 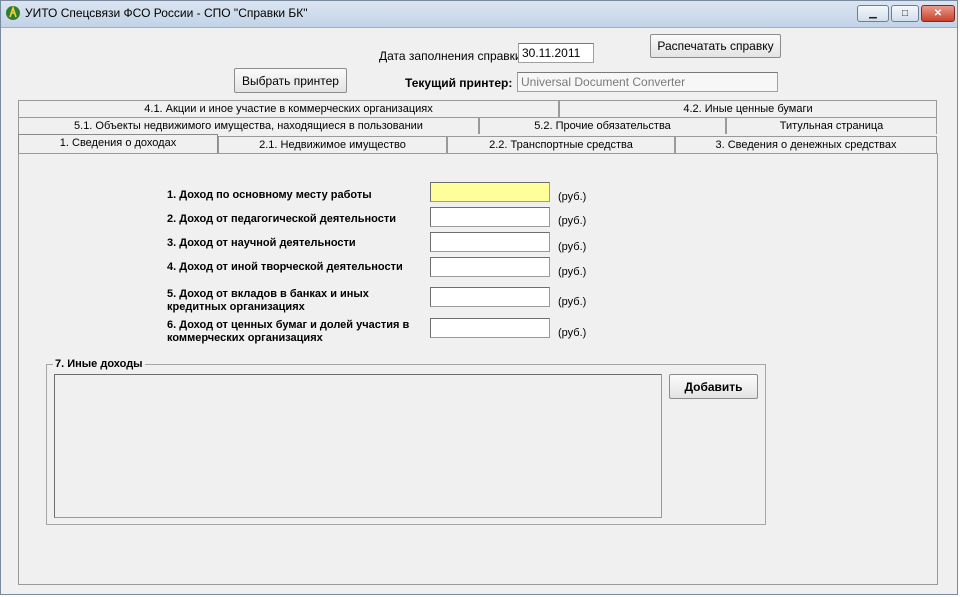 I want to click on current-printer-label: Текущий принтер:, so click(x=459, y=83).